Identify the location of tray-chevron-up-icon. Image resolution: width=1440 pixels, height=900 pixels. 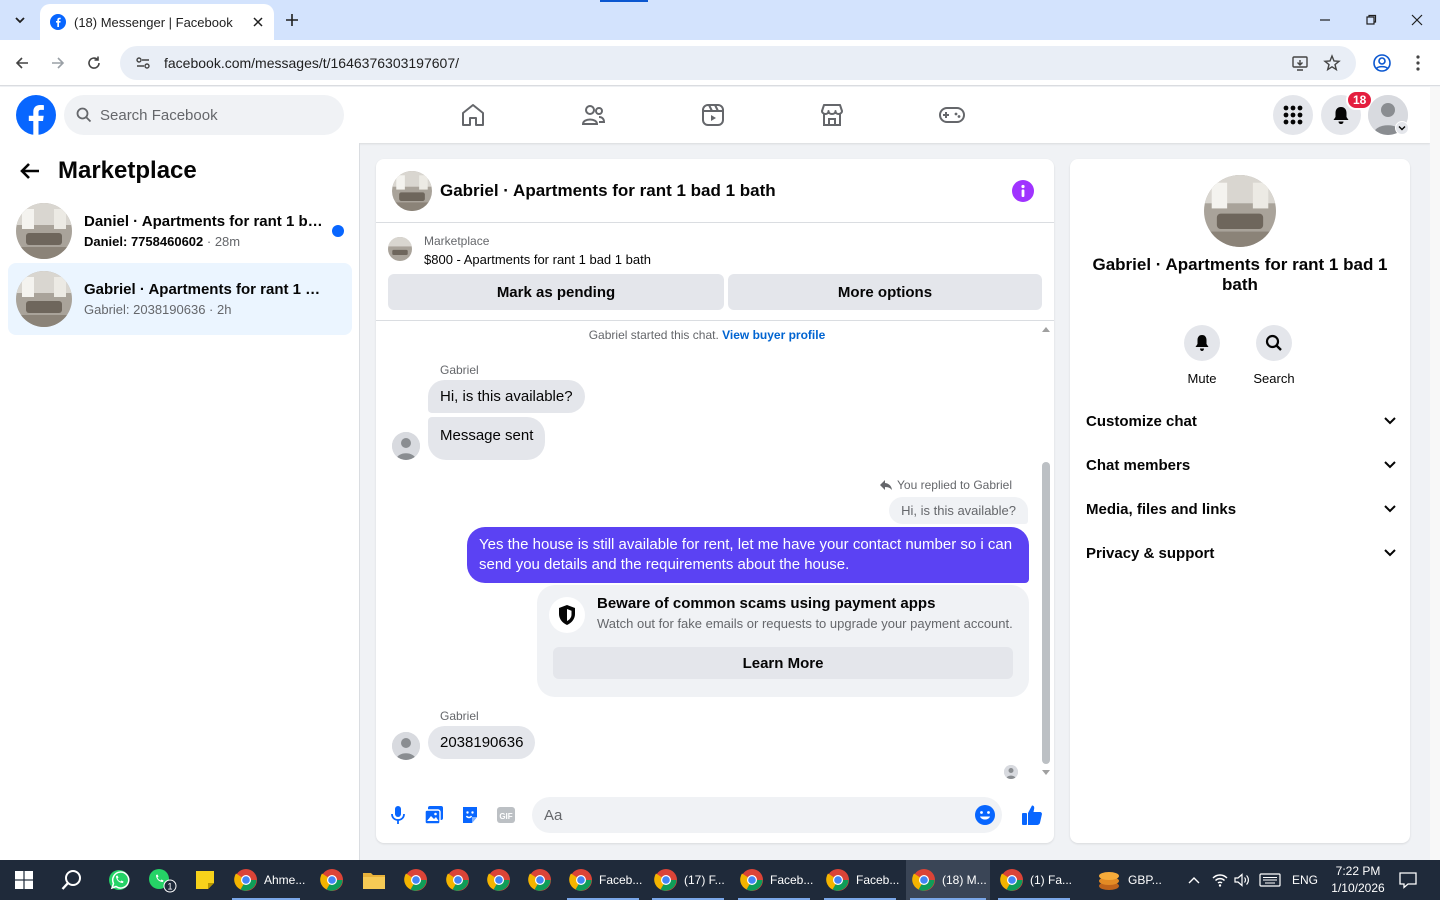
(1194, 880).